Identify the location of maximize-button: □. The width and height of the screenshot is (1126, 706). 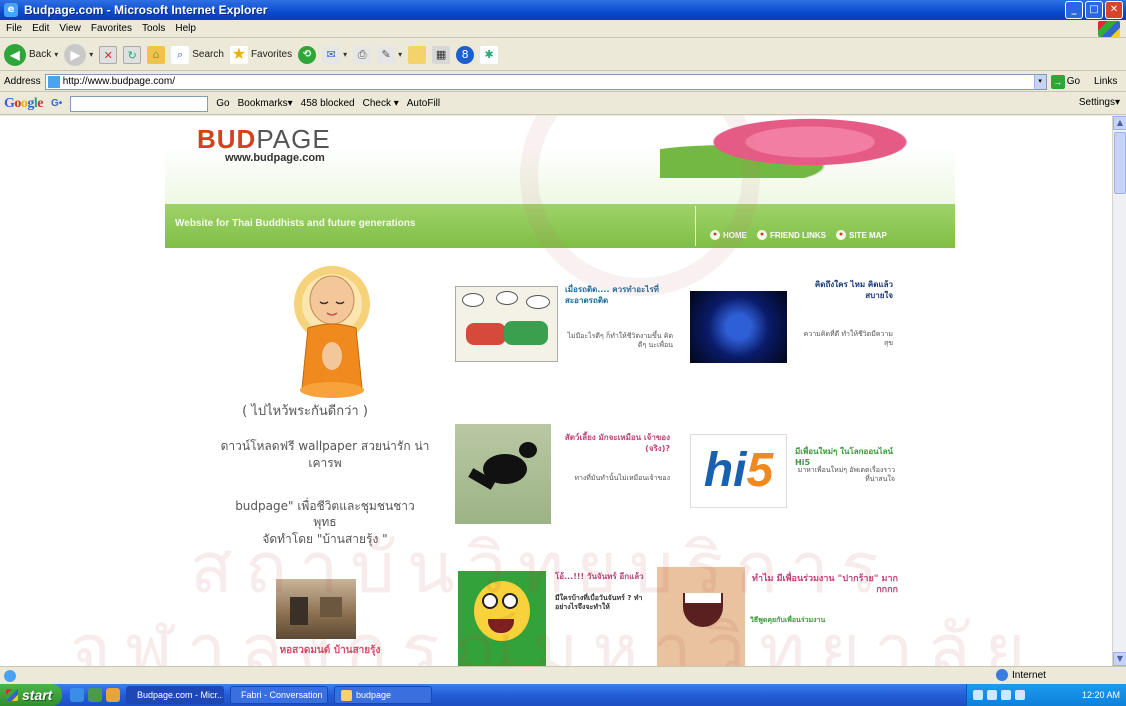
(1094, 10).